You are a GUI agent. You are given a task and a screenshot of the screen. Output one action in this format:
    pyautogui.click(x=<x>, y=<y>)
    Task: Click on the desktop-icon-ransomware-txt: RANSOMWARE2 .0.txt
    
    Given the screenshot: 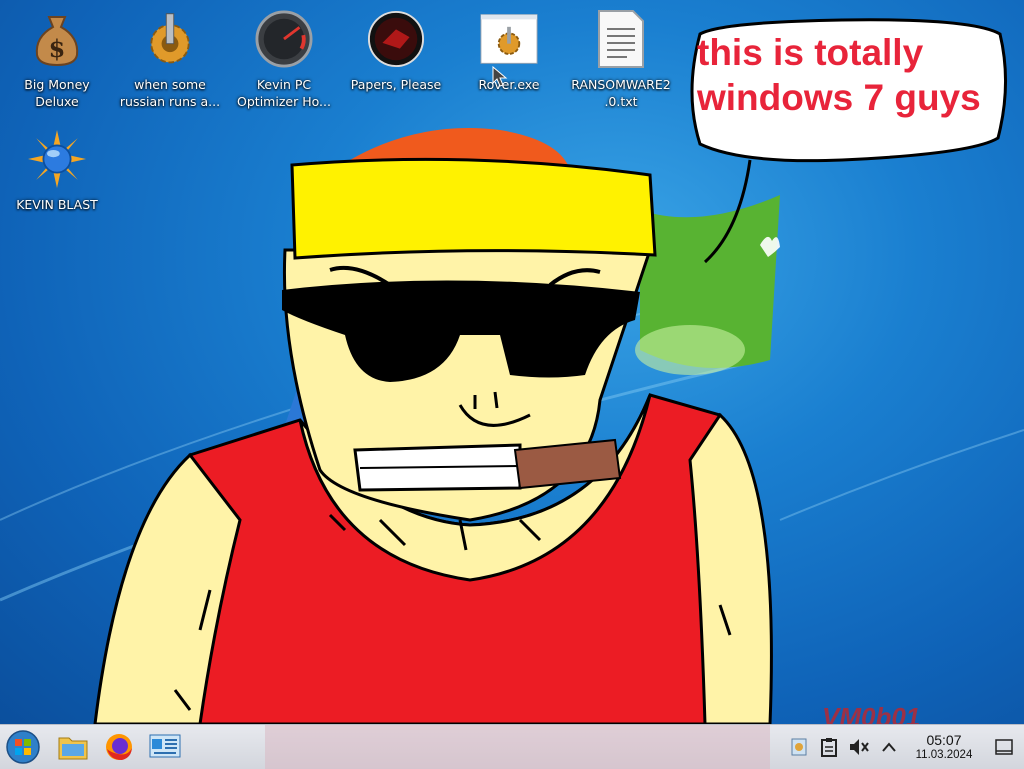 What is the action you would take?
    pyautogui.click(x=621, y=60)
    